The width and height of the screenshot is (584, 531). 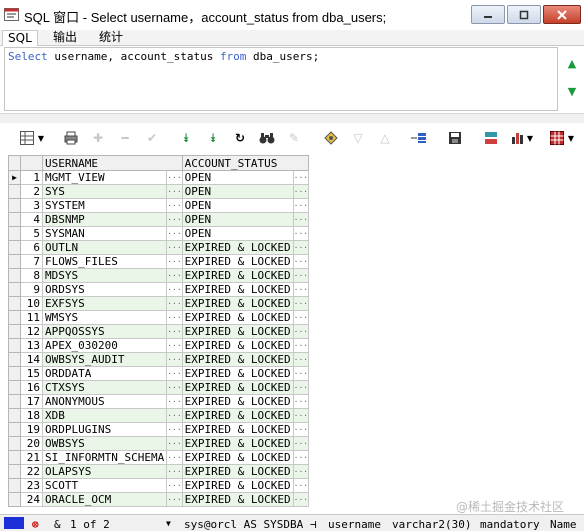 What do you see at coordinates (112, 163) in the screenshot?
I see `column-header-username: USERNAME` at bounding box center [112, 163].